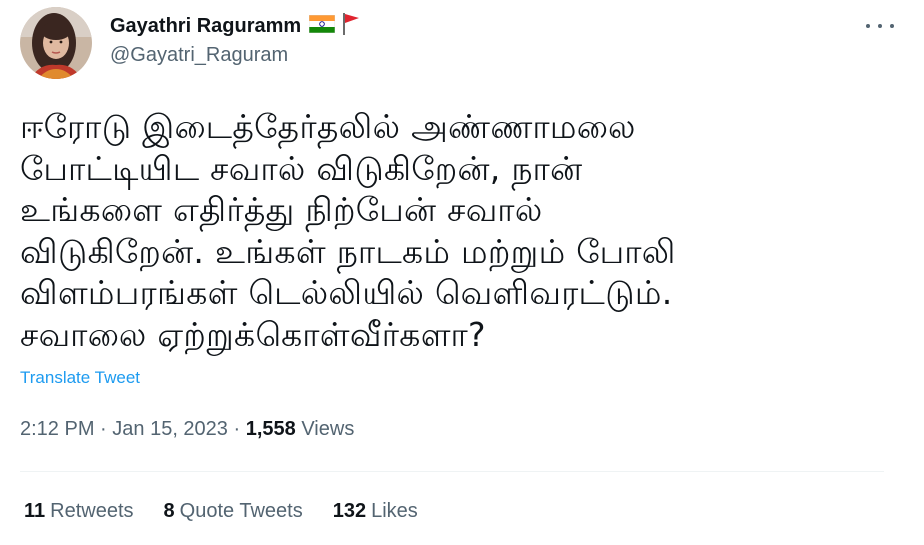  What do you see at coordinates (92, 511) in the screenshot?
I see `retweets-label: Retweets` at bounding box center [92, 511].